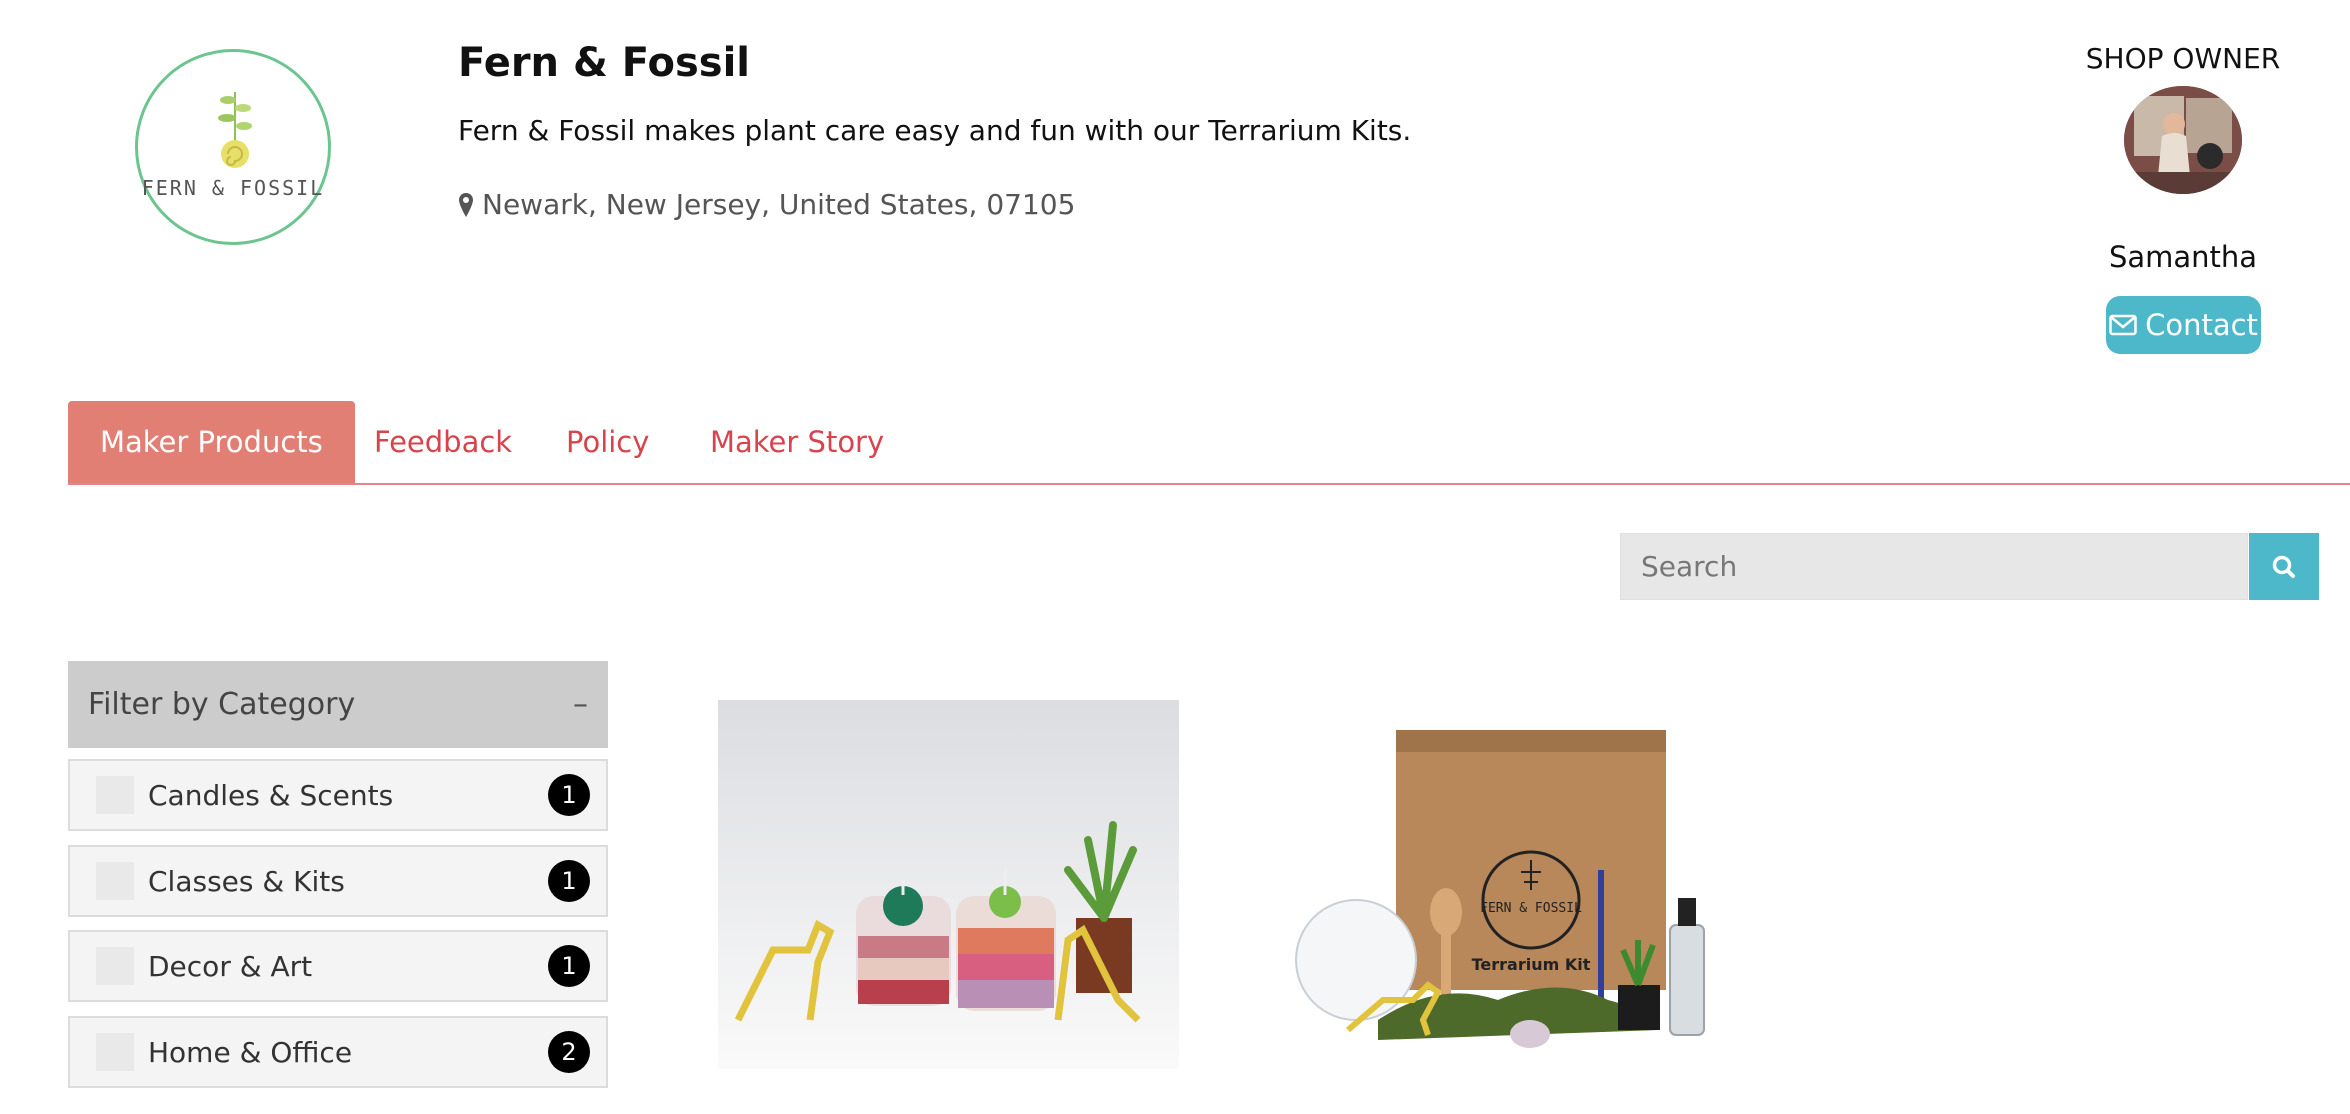  What do you see at coordinates (2123, 325) in the screenshot?
I see `envelope-icon` at bounding box center [2123, 325].